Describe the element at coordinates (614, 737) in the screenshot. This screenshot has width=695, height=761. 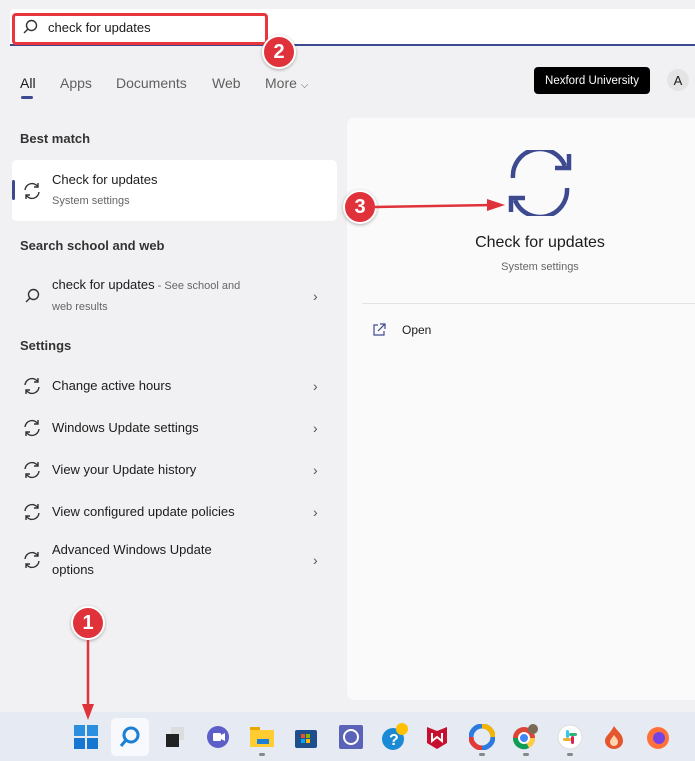
I see `app-flame-icon` at that location.